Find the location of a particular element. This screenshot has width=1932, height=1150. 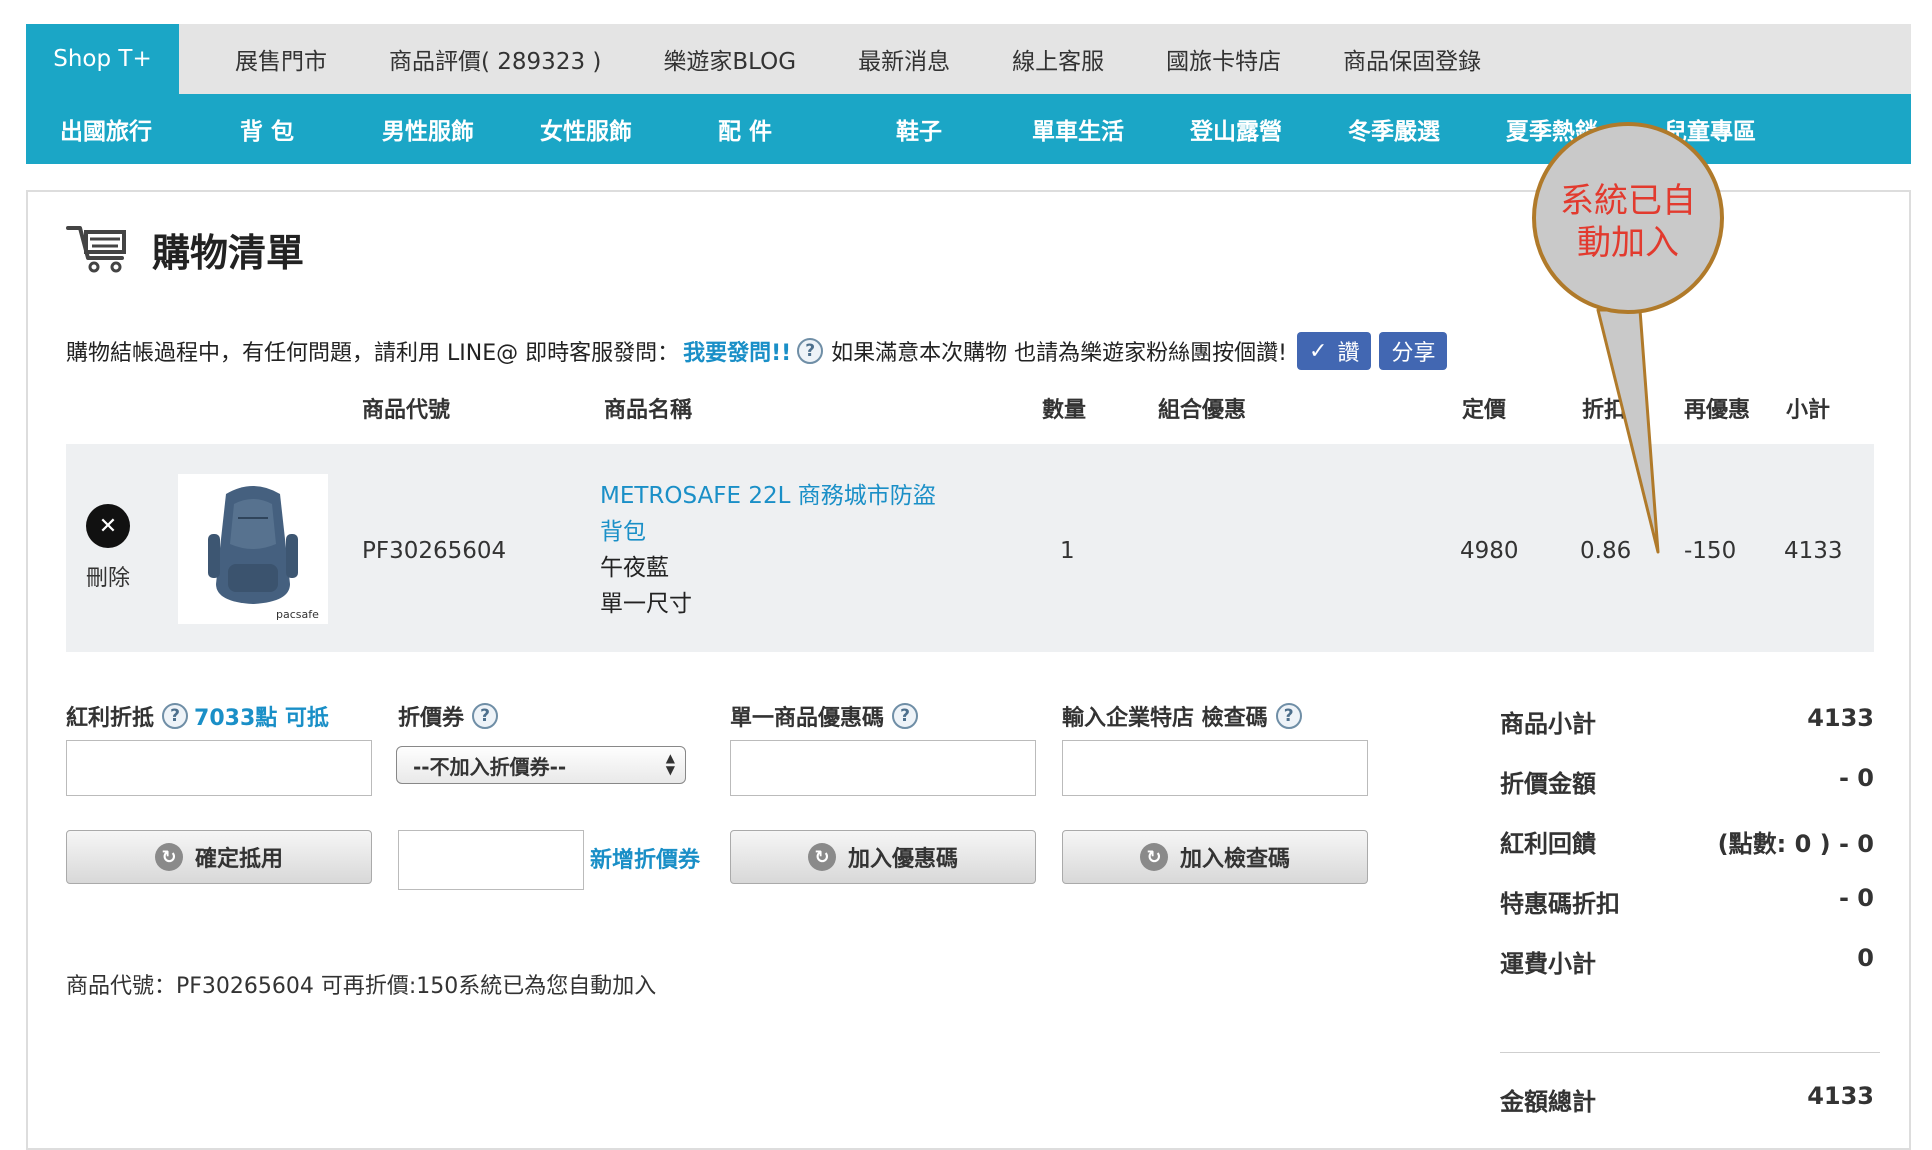

header-subtotal: 小計 is located at coordinates (1808, 410).